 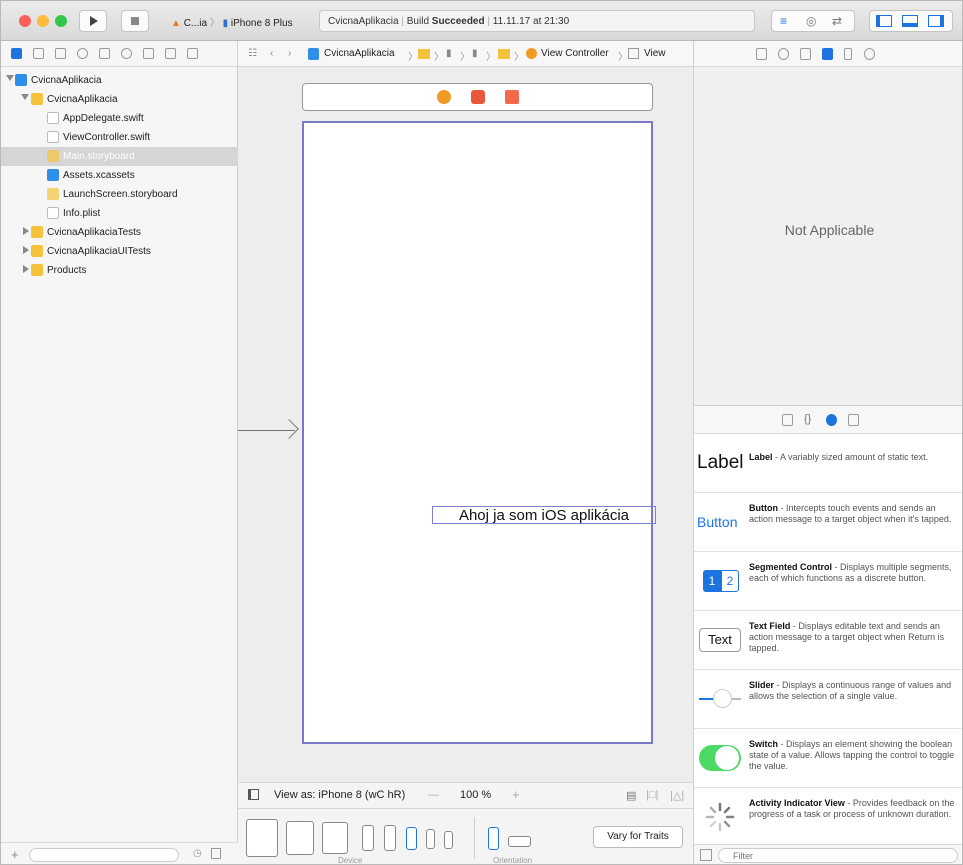 What do you see at coordinates (805, 54) in the screenshot?
I see `identity-inspector-icon` at bounding box center [805, 54].